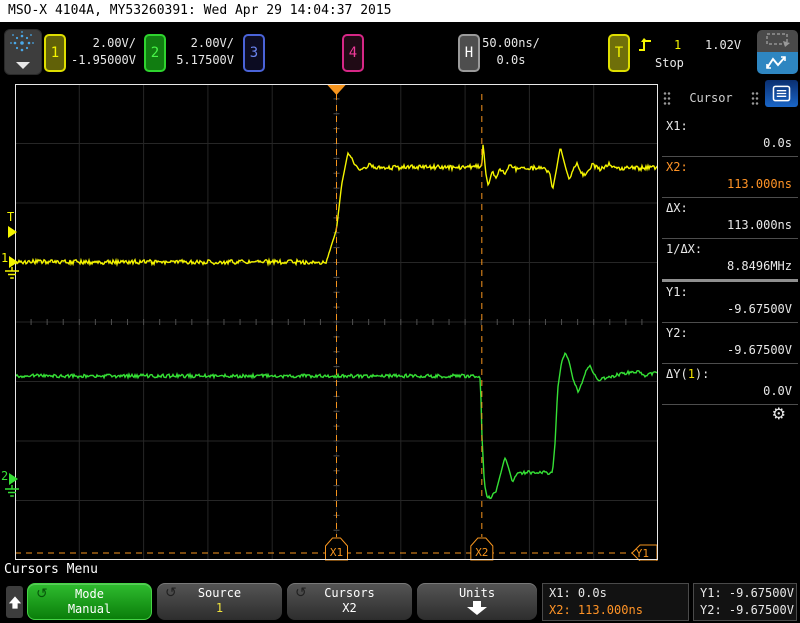 Image resolution: width=800 pixels, height=623 pixels. Describe the element at coordinates (777, 143) in the screenshot. I see `x1-value: 0.0s` at that location.